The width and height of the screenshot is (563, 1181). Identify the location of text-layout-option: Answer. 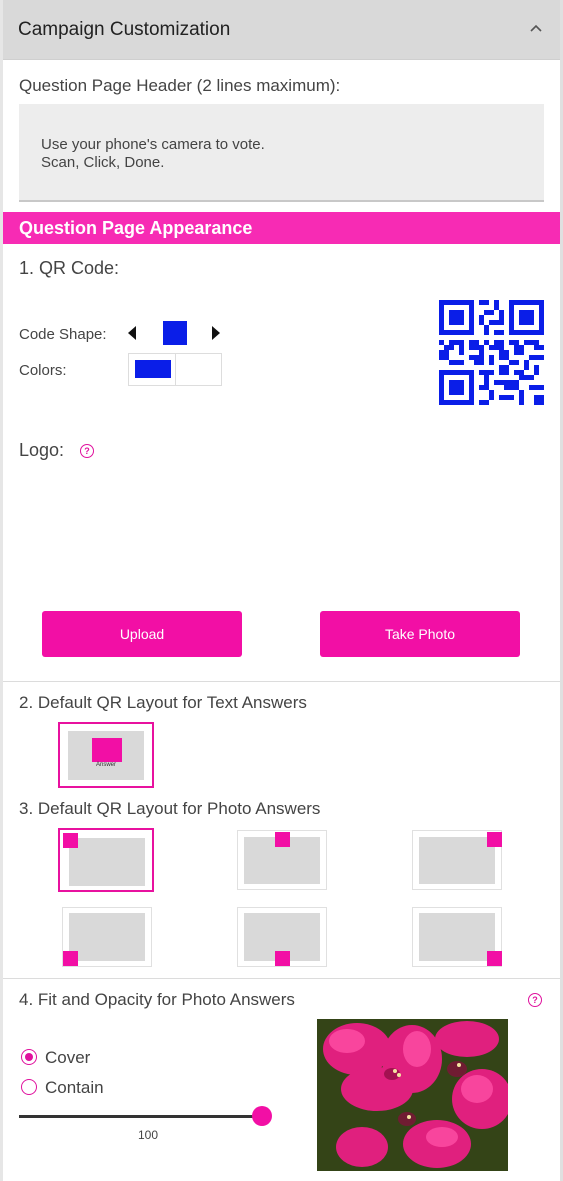
(106, 755).